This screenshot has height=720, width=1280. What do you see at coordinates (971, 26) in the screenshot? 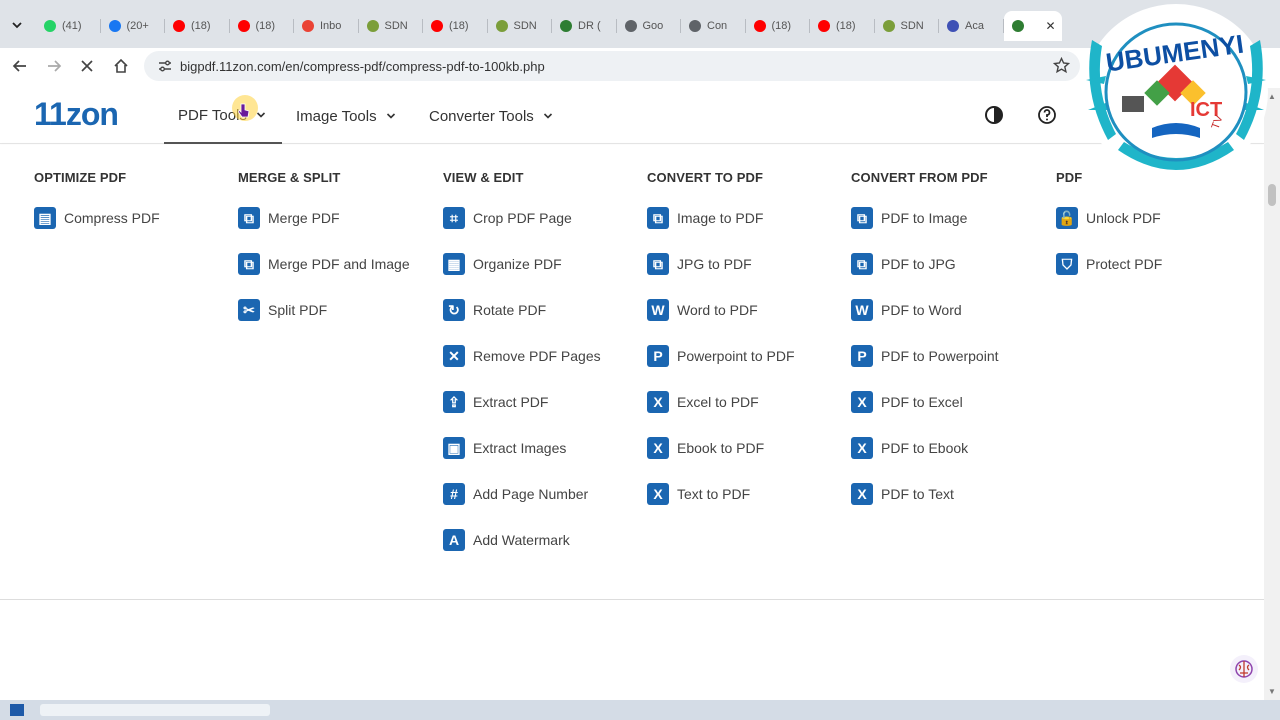
I see `browser-tab: Aca` at bounding box center [971, 26].